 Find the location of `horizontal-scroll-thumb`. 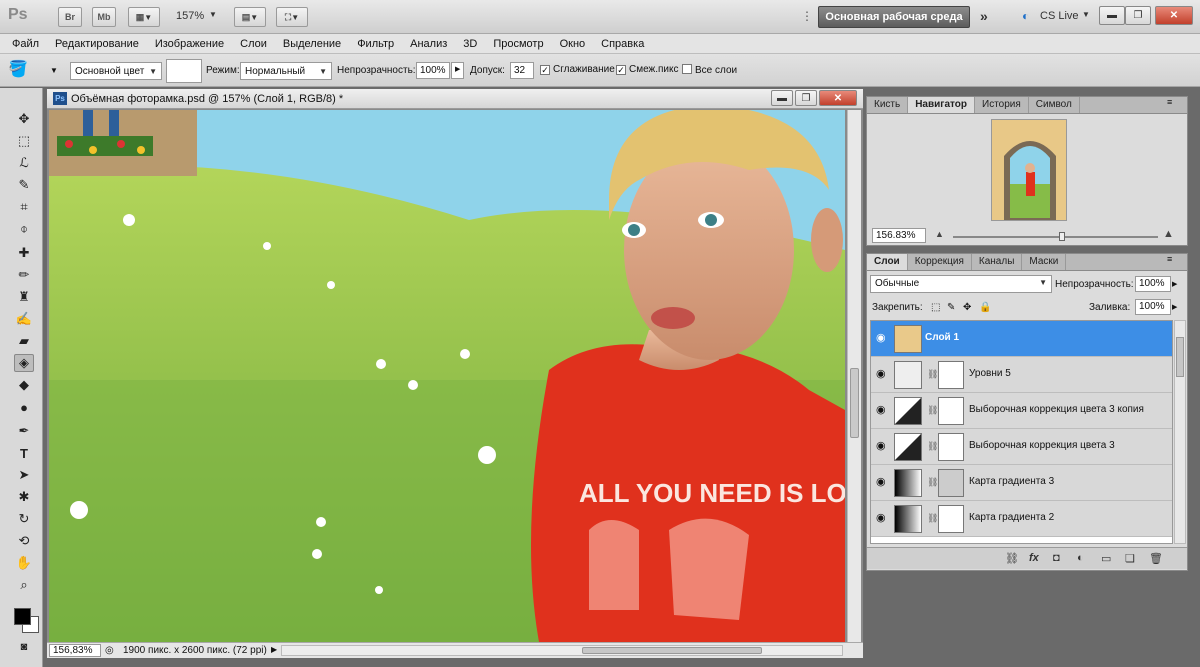

horizontal-scroll-thumb is located at coordinates (672, 650).